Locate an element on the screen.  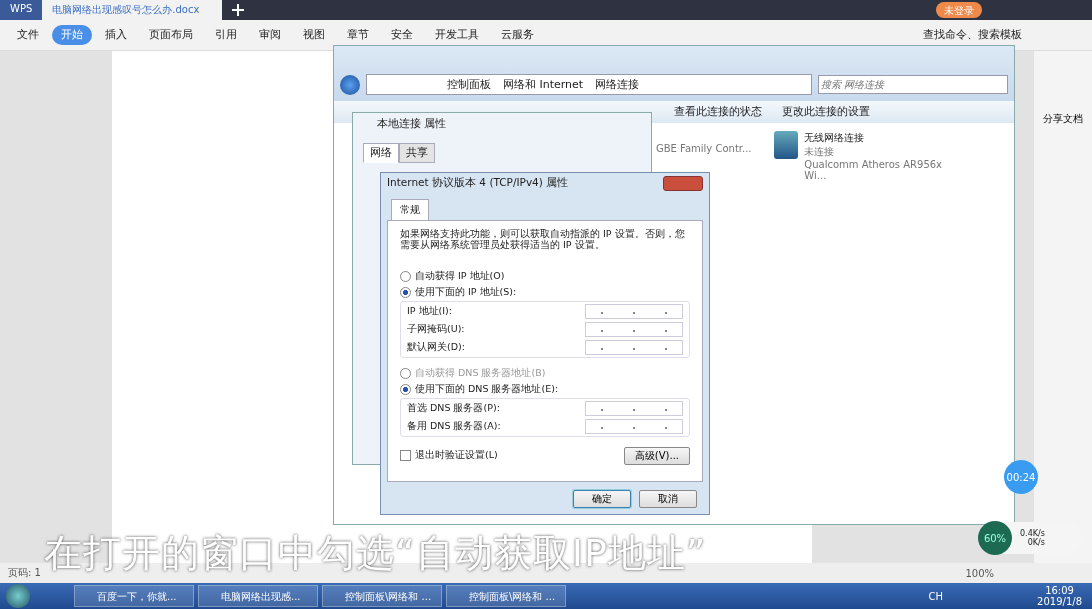
menu-tab: 安全 is located at coordinates (402, 35).